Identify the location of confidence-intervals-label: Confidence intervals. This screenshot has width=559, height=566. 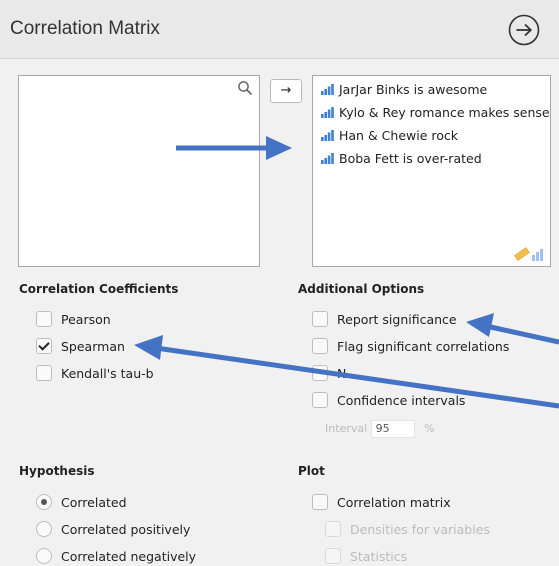
(401, 400).